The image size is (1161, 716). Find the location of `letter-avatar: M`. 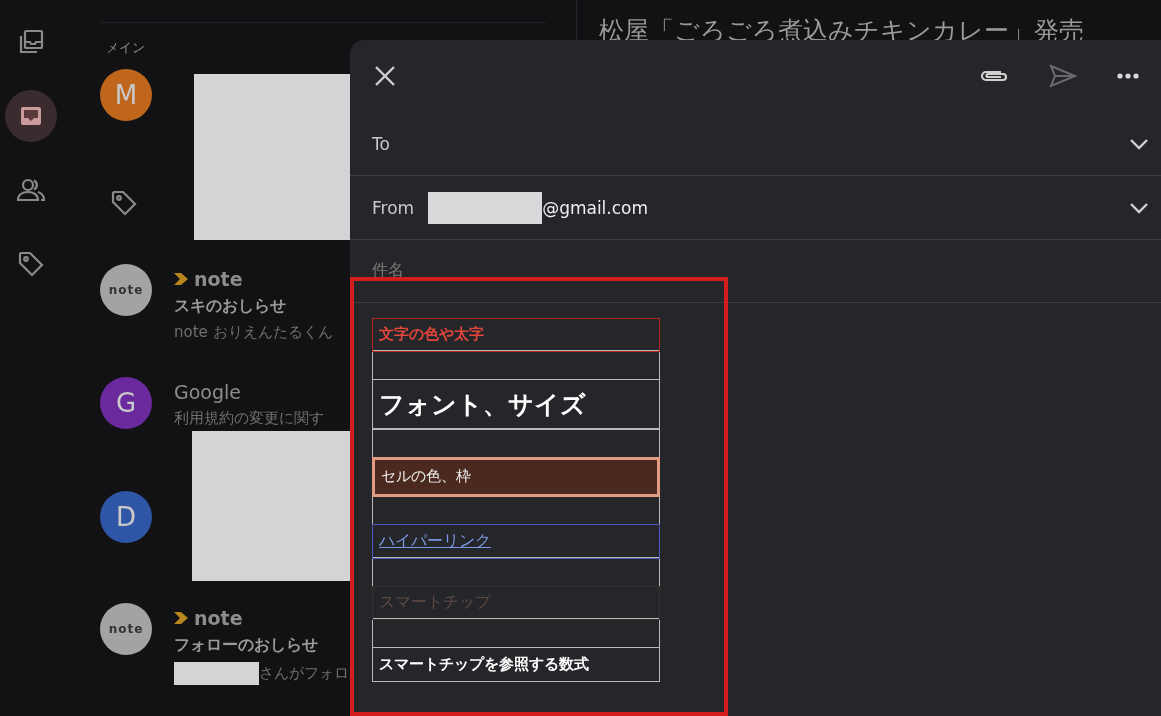

letter-avatar: M is located at coordinates (126, 95).